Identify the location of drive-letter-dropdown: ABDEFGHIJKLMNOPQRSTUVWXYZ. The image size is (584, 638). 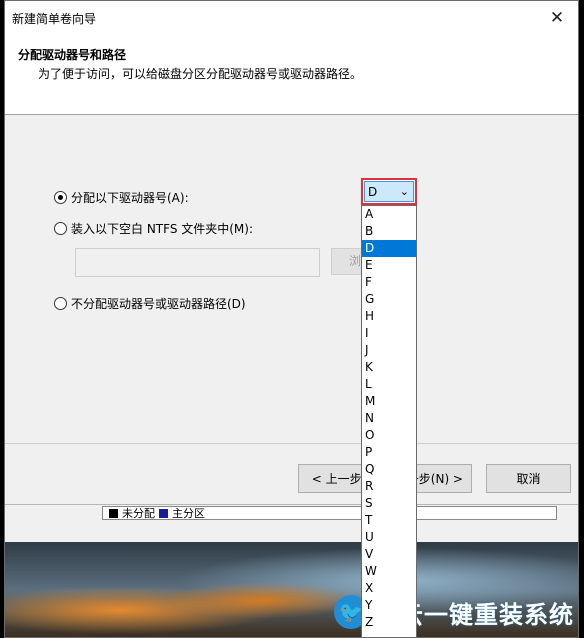
(389, 421).